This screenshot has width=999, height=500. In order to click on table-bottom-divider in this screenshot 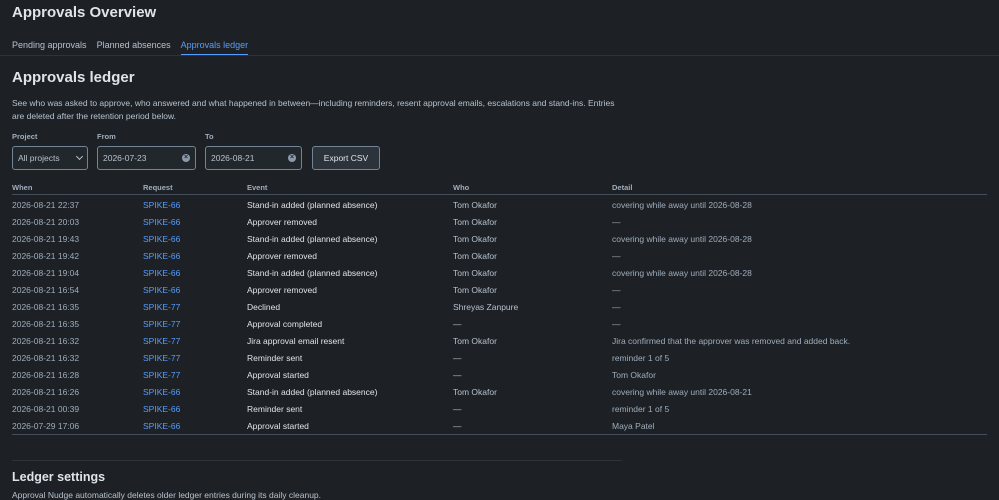, I will do `click(499, 434)`.